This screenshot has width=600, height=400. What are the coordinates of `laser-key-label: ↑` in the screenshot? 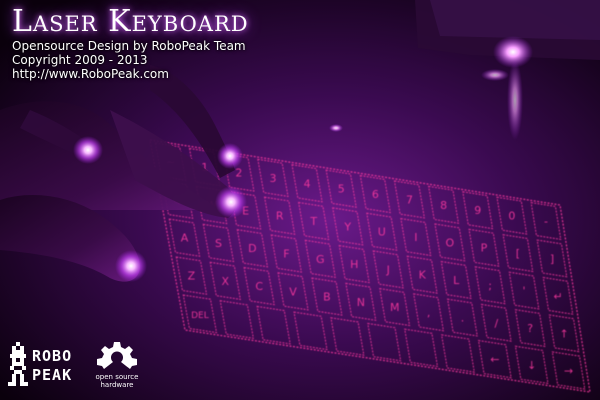 It's located at (563, 333).